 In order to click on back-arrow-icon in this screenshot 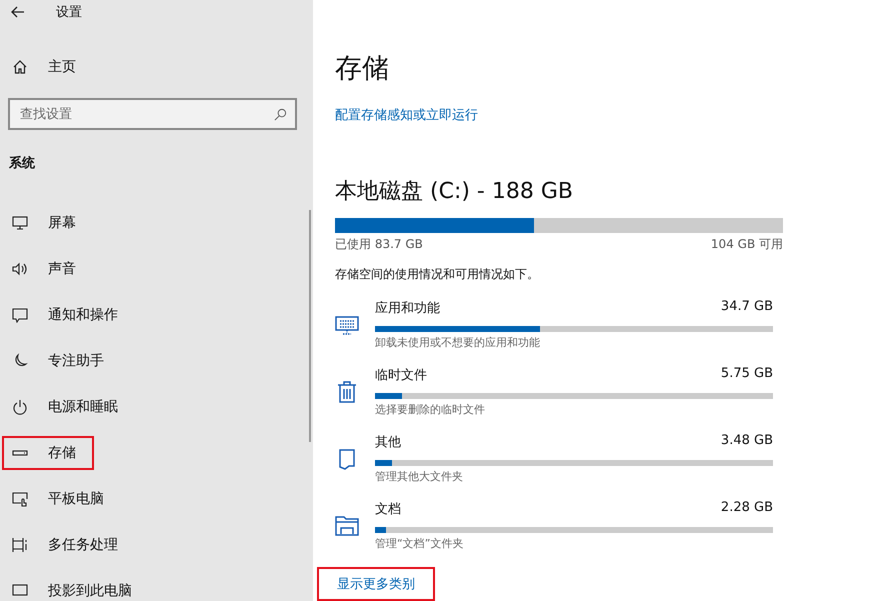, I will do `click(18, 12)`.